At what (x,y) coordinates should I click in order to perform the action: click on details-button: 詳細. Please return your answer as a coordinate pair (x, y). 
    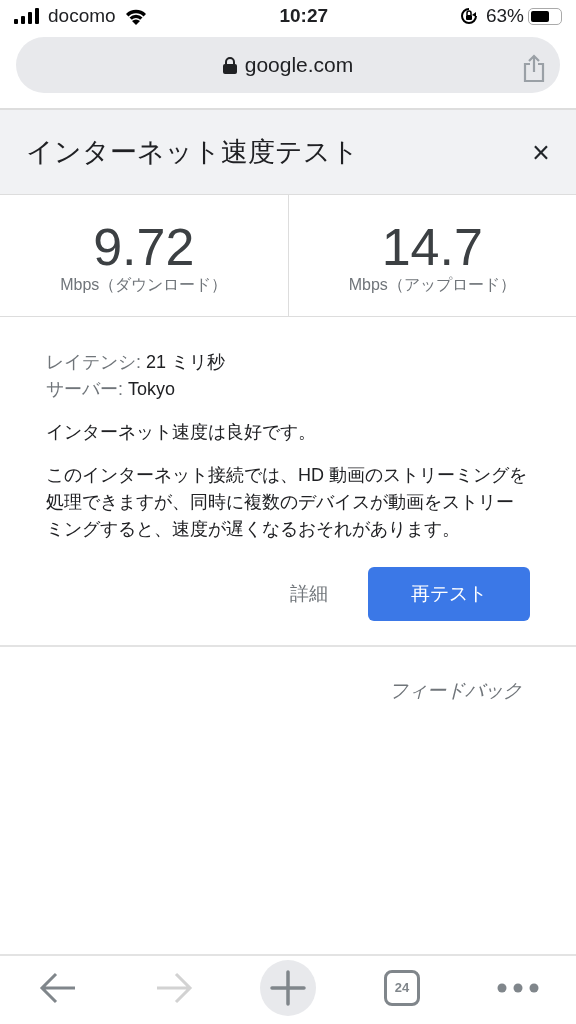
    Looking at the image, I should click on (309, 594).